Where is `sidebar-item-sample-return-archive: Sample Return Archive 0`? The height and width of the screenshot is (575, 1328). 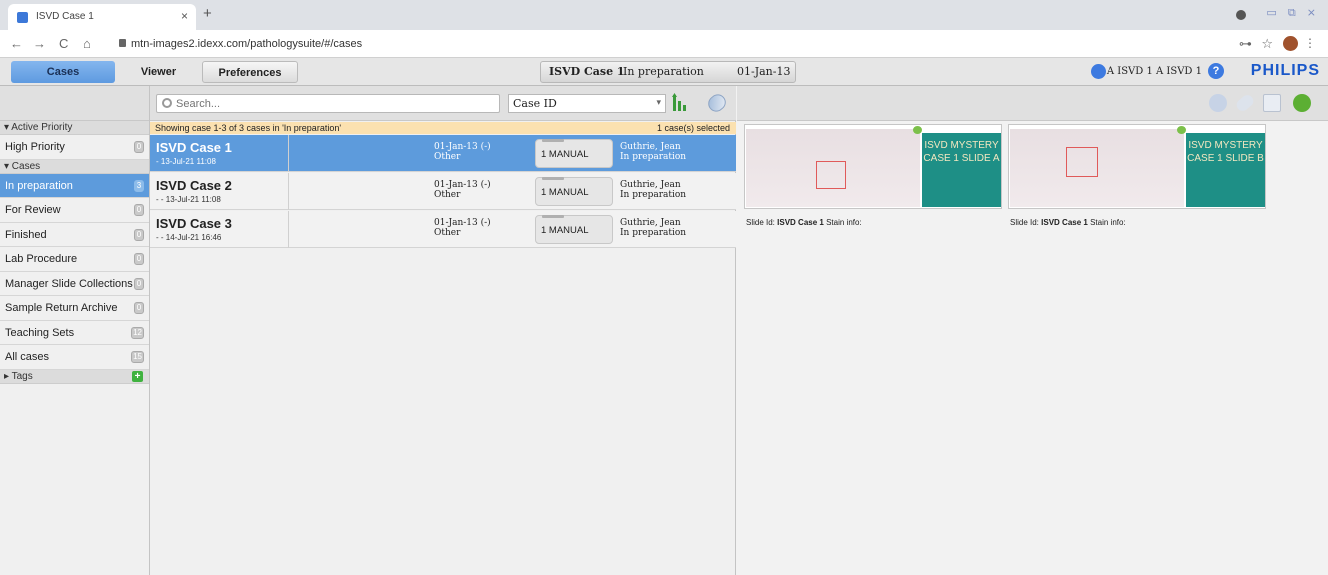 sidebar-item-sample-return-archive: Sample Return Archive 0 is located at coordinates (74, 308).